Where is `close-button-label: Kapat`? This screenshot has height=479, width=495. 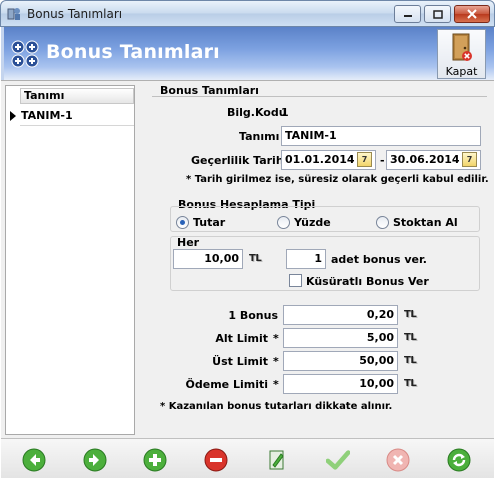
close-button-label: Kapat is located at coordinates (461, 71).